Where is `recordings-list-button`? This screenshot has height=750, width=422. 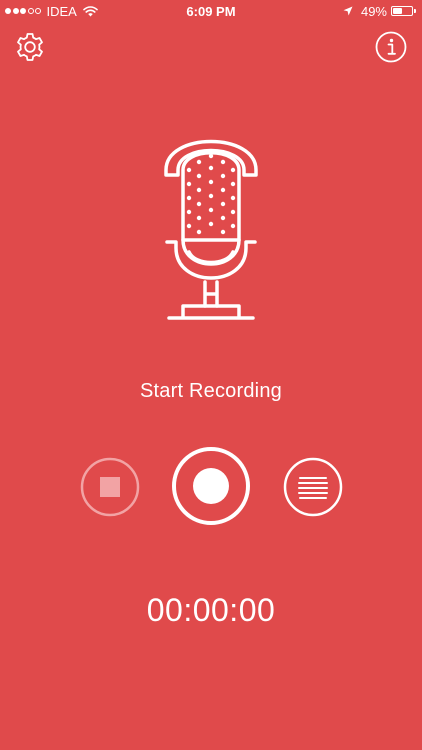
recordings-list-button is located at coordinates (313, 487).